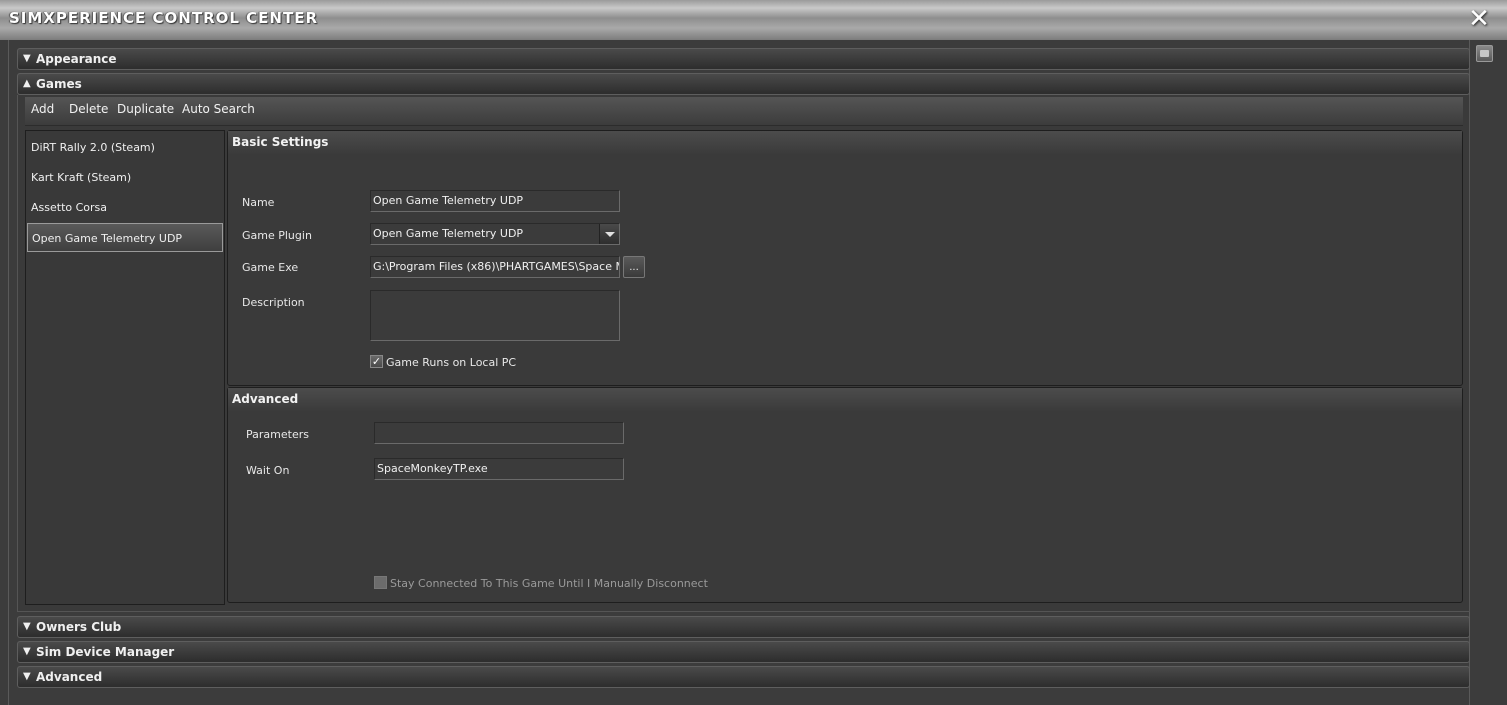  I want to click on game-plugin-value: Open Game Telemetry UDP, so click(448, 233).